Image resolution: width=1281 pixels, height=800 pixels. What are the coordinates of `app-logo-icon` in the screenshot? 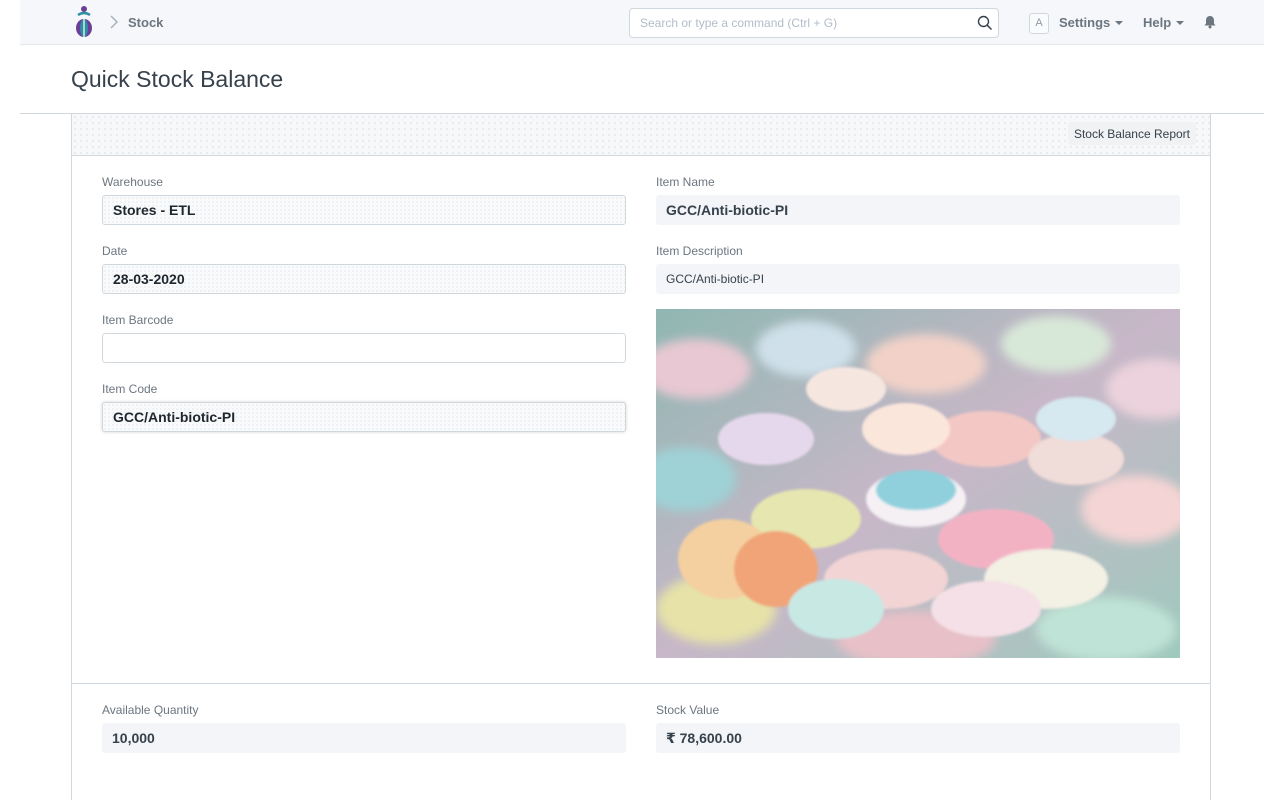 It's located at (84, 22).